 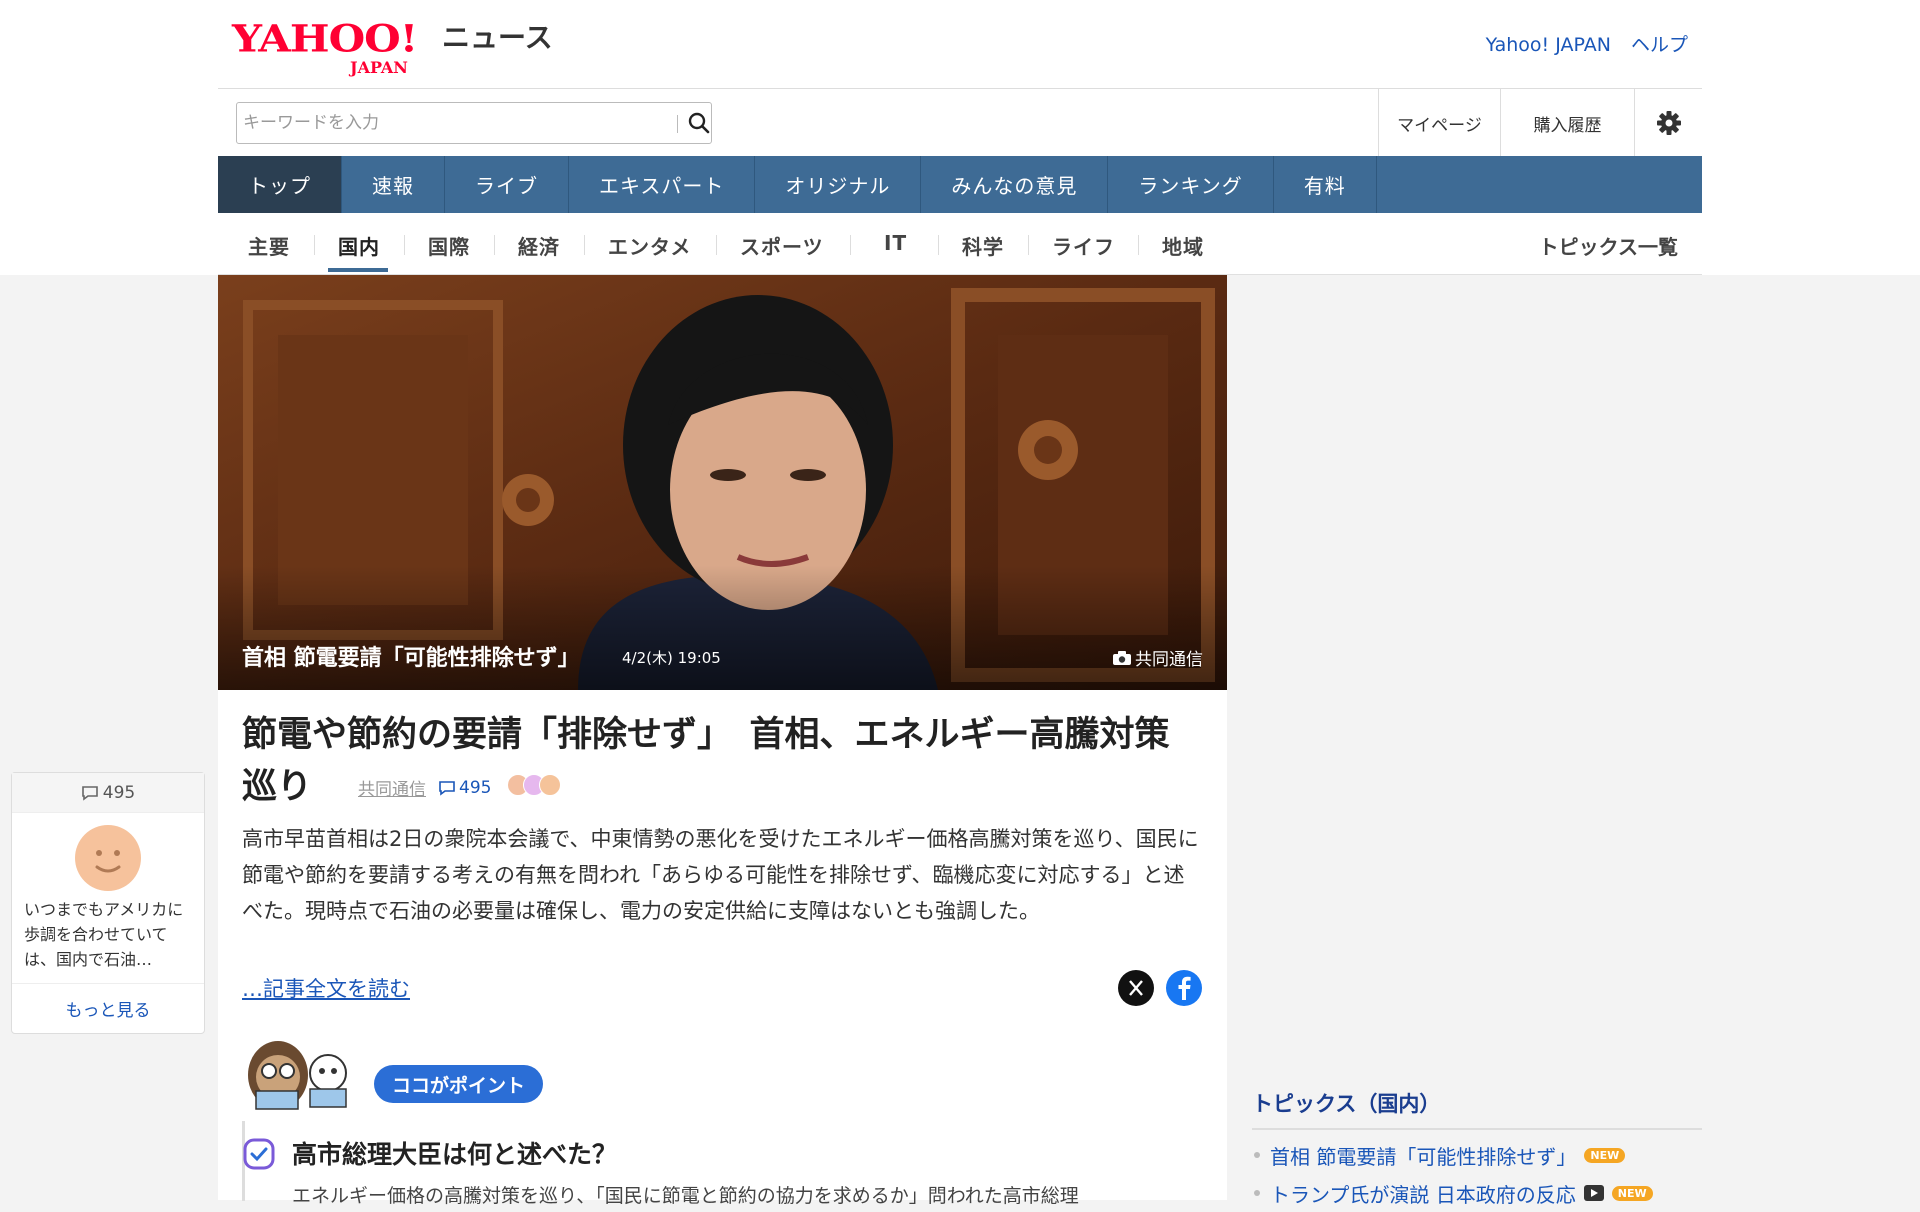 I want to click on camera-icon, so click(x=1122, y=657).